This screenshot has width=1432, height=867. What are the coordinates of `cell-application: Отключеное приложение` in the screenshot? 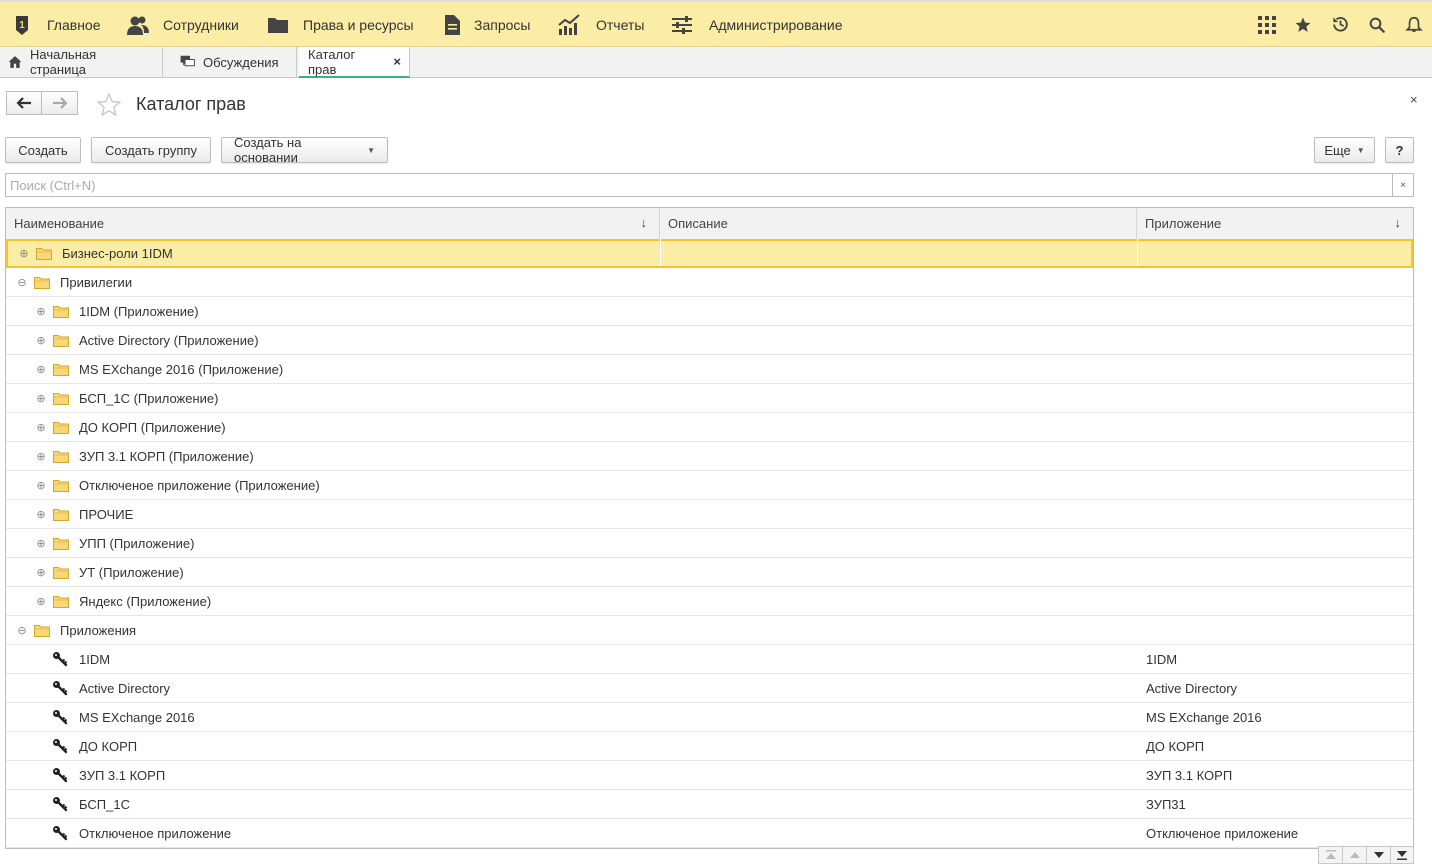 It's located at (1222, 833).